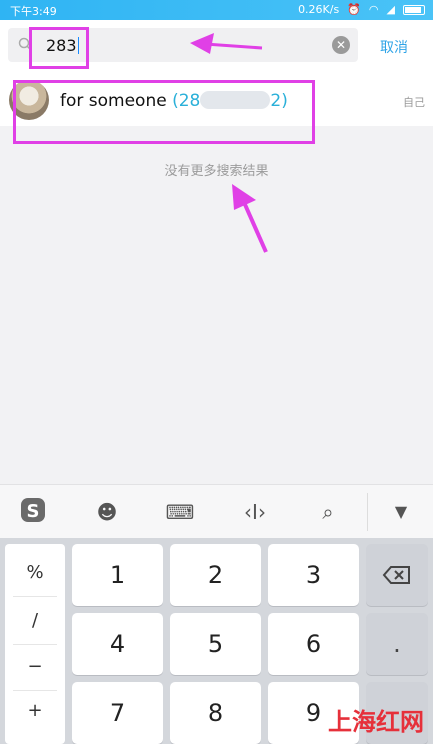 The height and width of the screenshot is (744, 433). What do you see at coordinates (117, 713) in the screenshot?
I see `key-7: 7` at bounding box center [117, 713].